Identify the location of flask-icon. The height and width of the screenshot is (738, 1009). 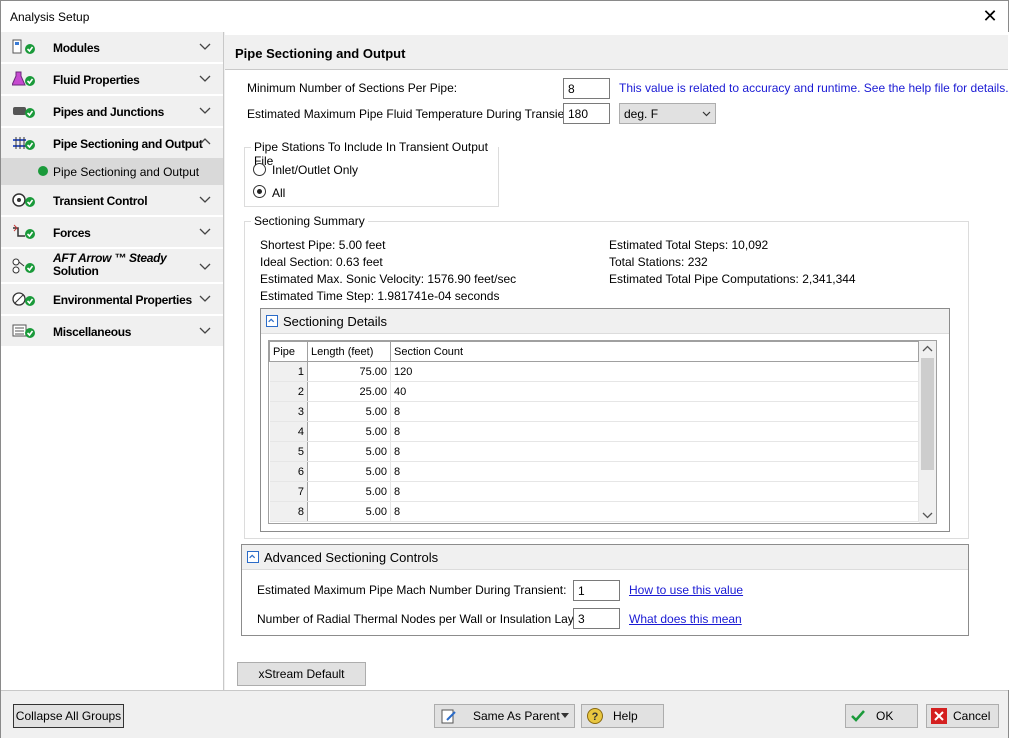
(23, 78).